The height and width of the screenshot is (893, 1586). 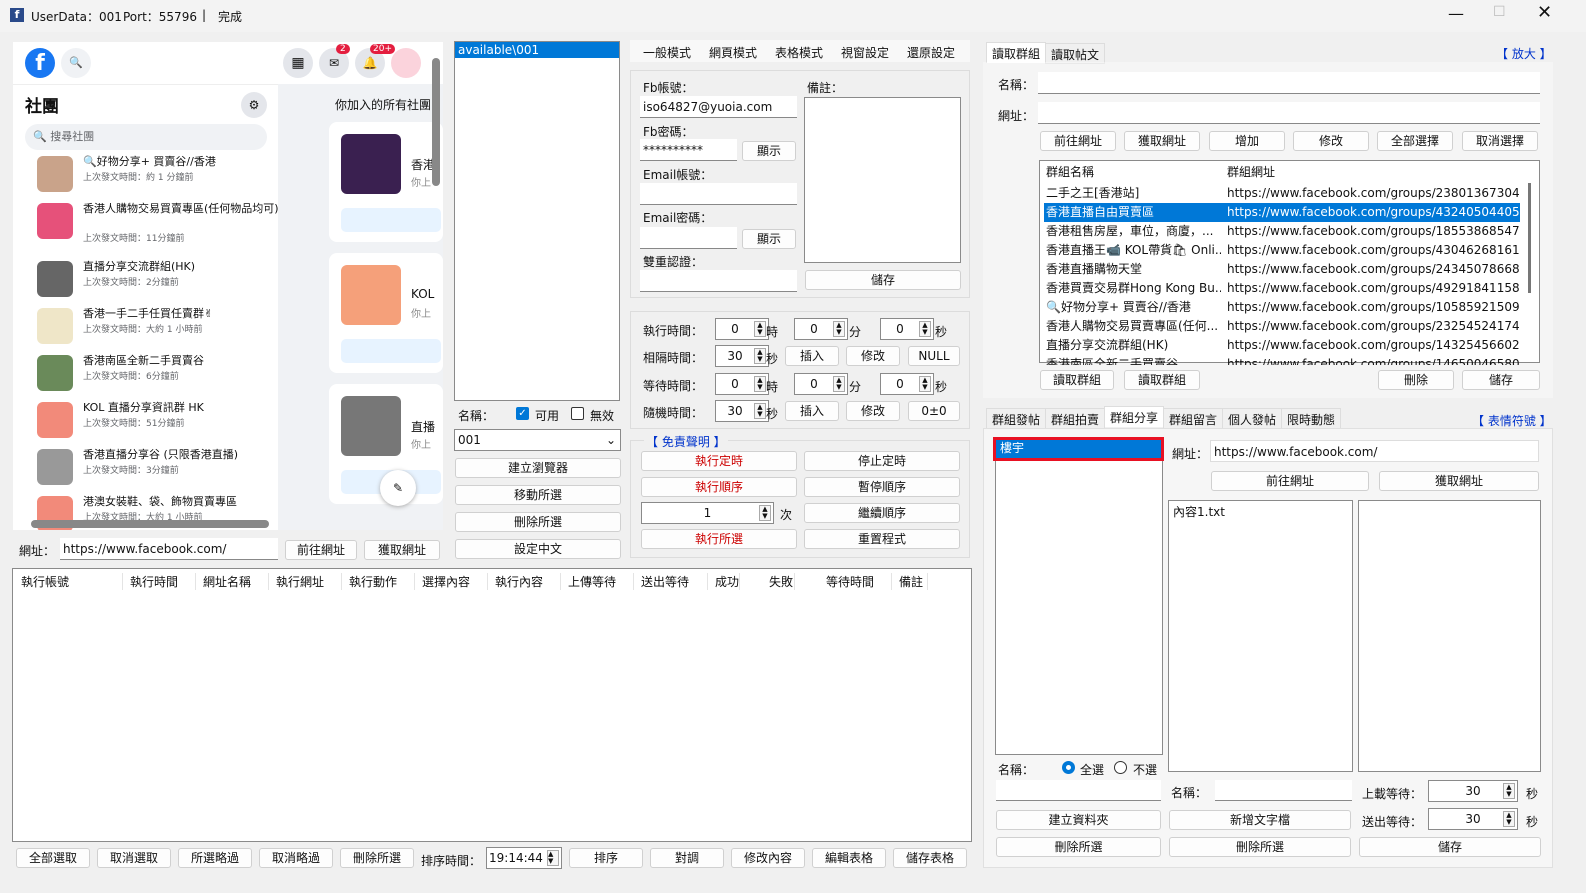 What do you see at coordinates (76, 63) in the screenshot?
I see `search-icon: 🔍` at bounding box center [76, 63].